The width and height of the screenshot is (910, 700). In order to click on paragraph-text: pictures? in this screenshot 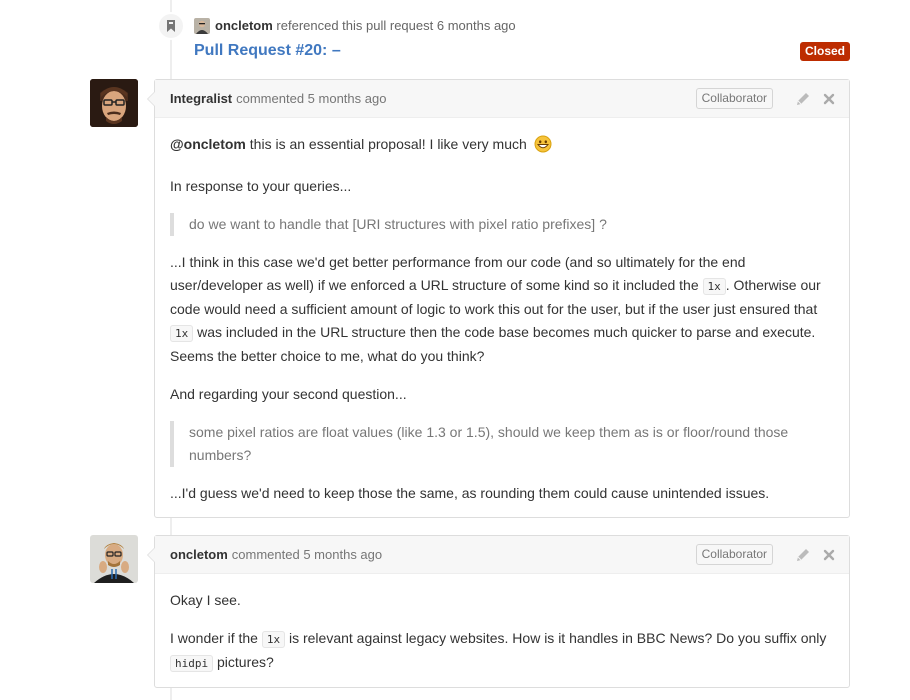, I will do `click(243, 662)`.